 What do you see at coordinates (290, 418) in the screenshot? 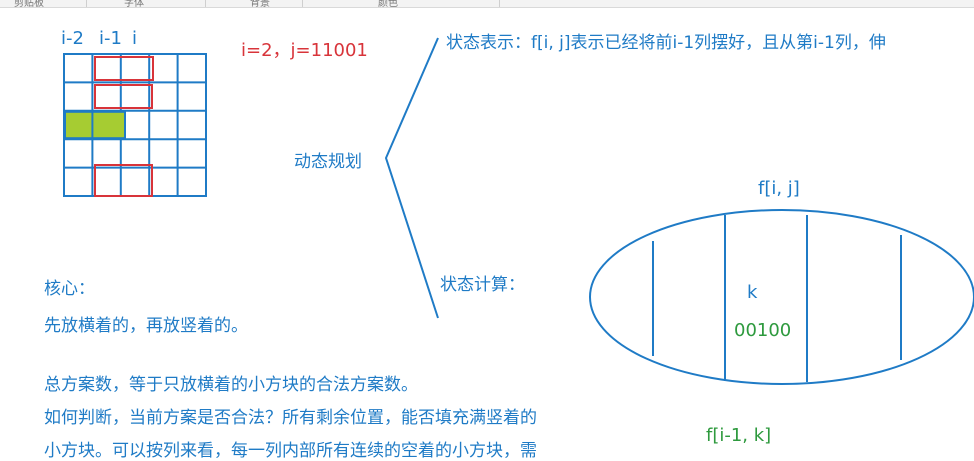
I see `paragraph-line-2: 如何判断，当前方案是否合法？所有剩余位置，能否填充满竖着的` at bounding box center [290, 418].